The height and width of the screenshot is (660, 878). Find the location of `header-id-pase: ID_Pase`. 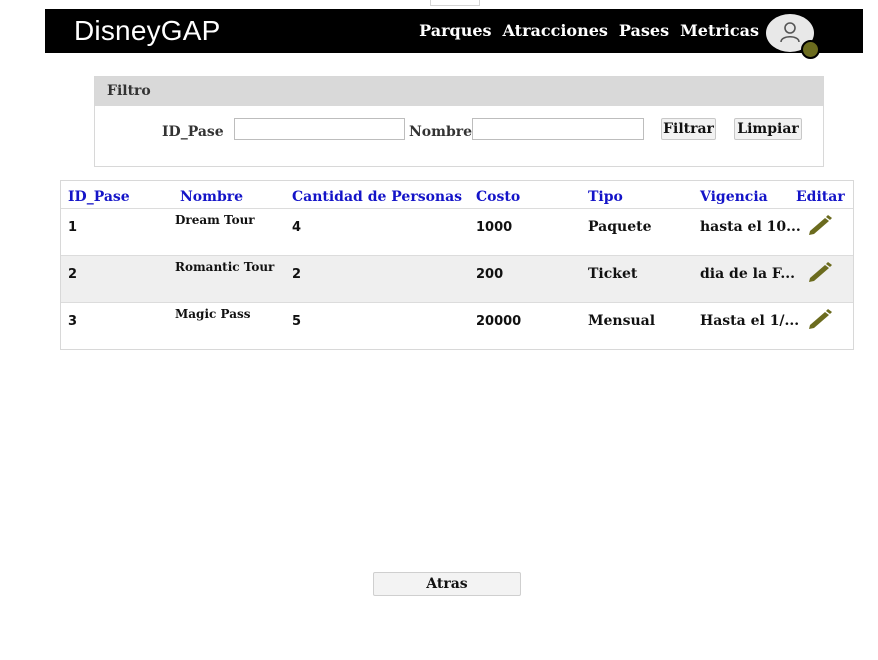

header-id-pase: ID_Pase is located at coordinates (99, 197).